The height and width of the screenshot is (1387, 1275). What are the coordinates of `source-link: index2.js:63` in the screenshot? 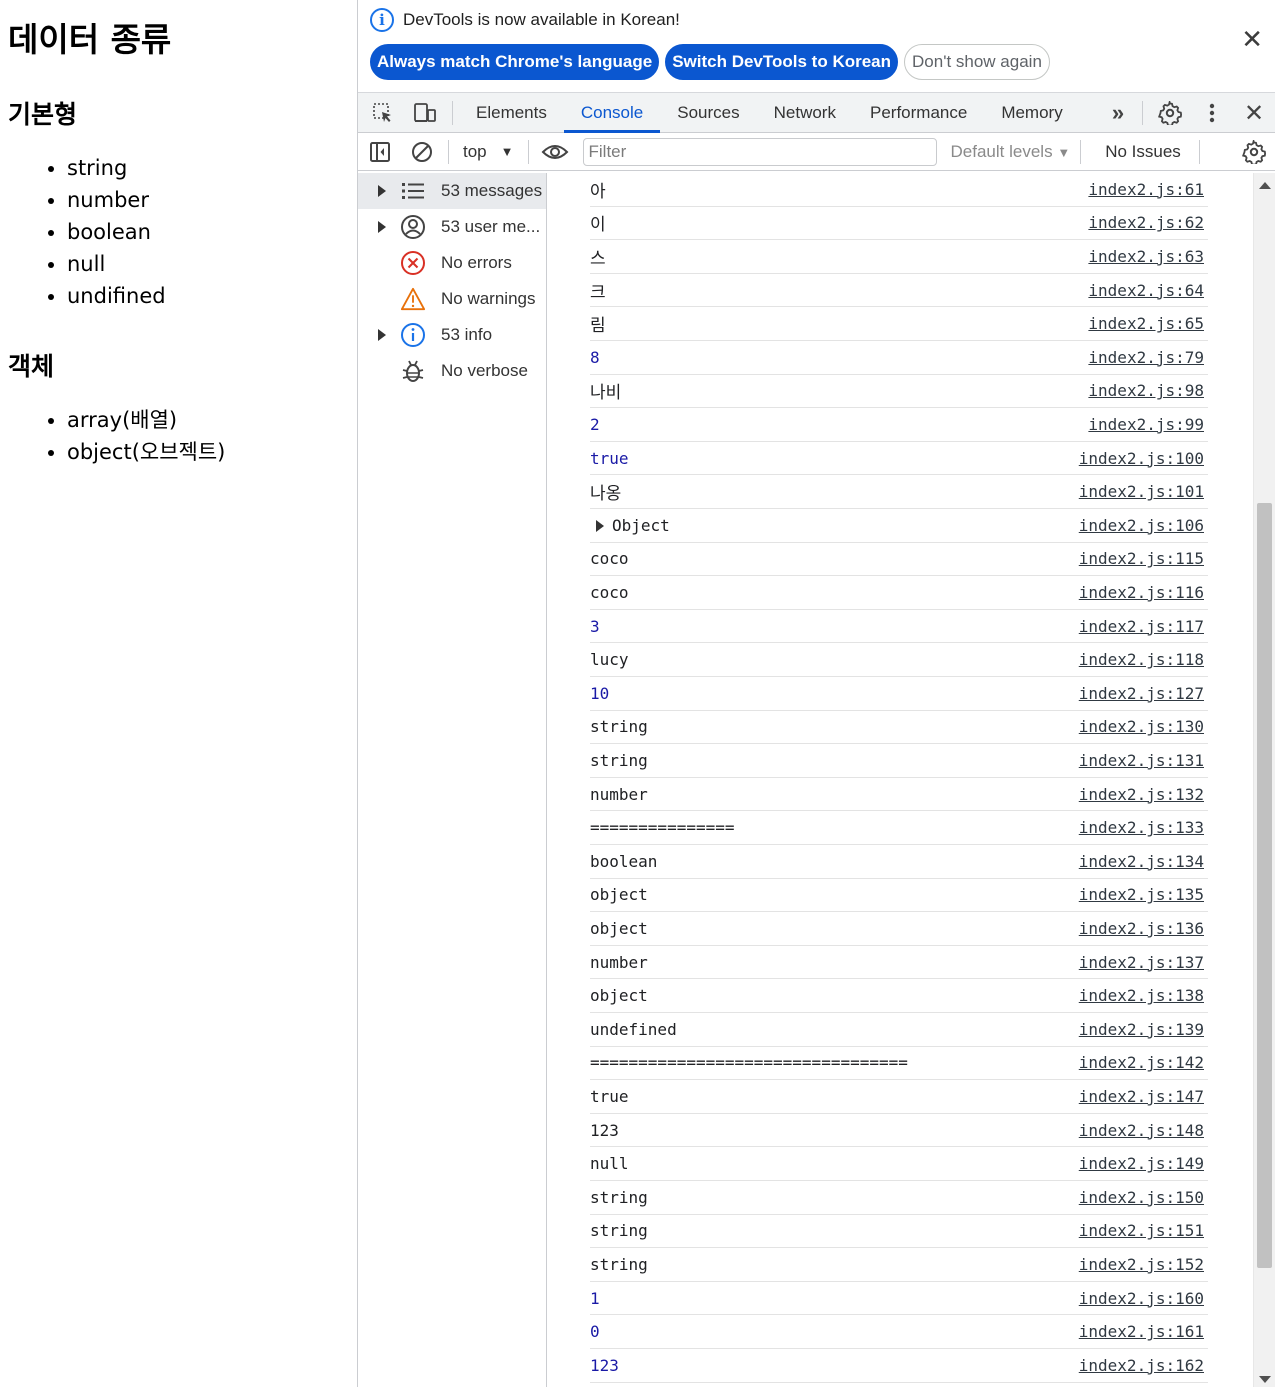 It's located at (1146, 256).